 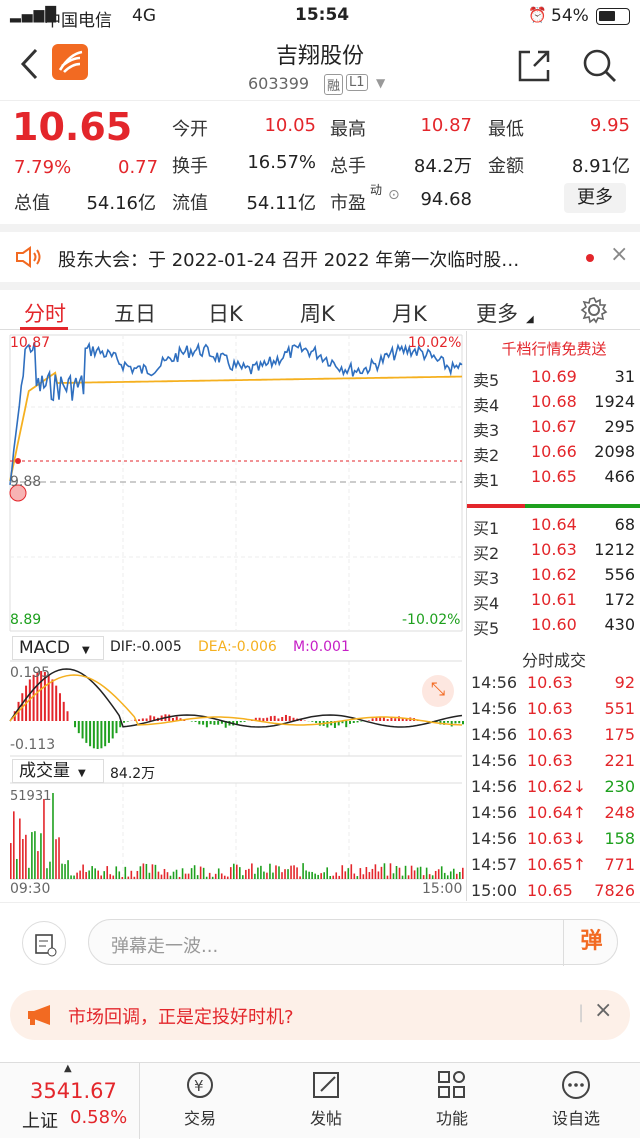 I want to click on trade-time: 14:56, so click(x=494, y=786).